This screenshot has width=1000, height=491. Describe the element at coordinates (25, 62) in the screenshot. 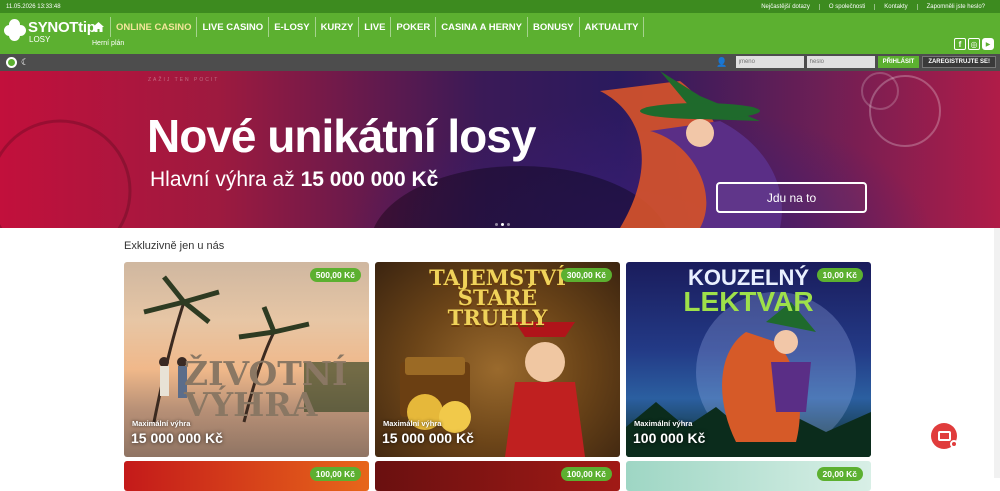

I see `moon-icon: ☾` at that location.